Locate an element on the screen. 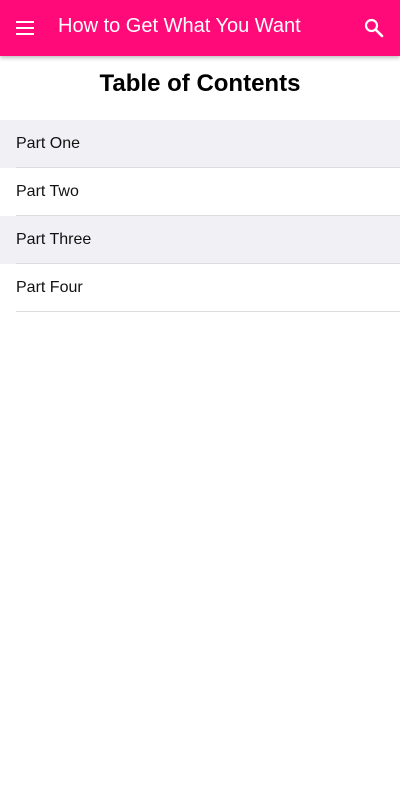  app-bar: How to Get What You Want is located at coordinates (200, 28).